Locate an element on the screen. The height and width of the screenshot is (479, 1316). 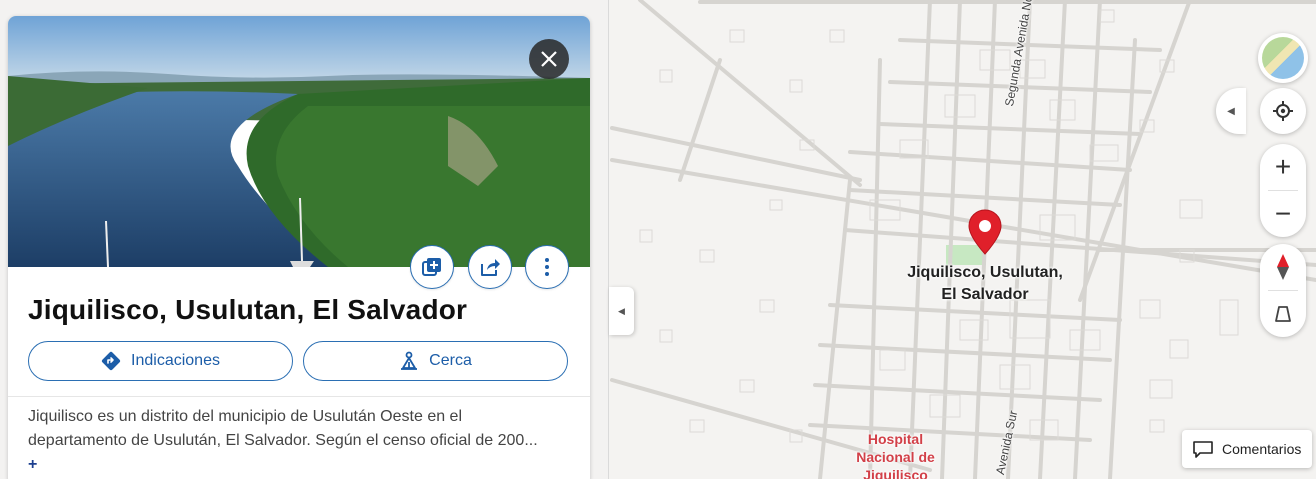
zoom-controls: + − is located at coordinates (1283, 190).